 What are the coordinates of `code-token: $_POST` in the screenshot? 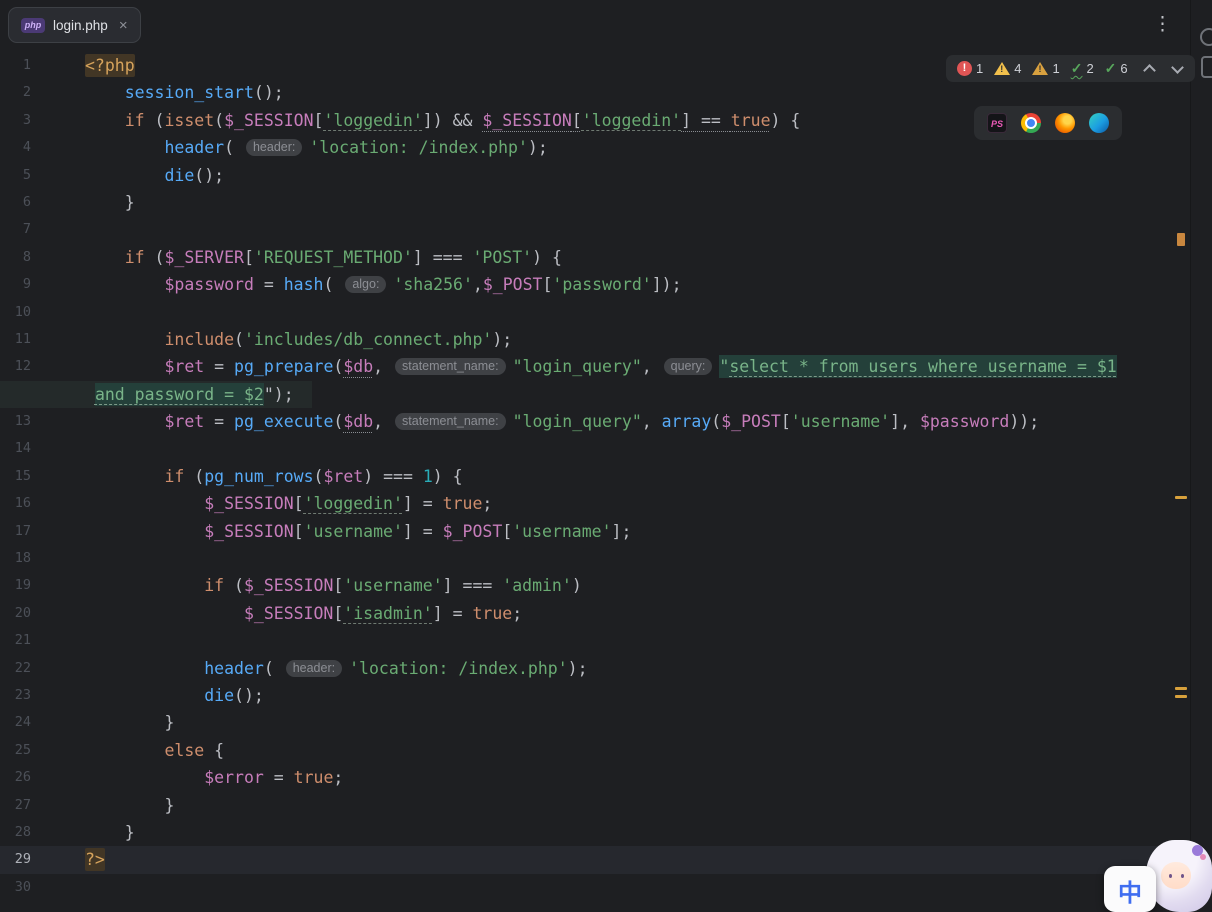 It's located at (512, 285).